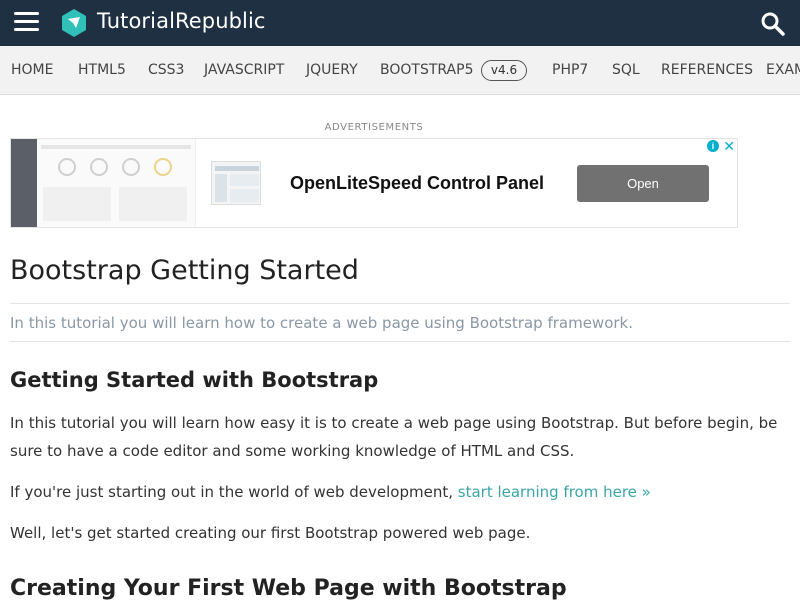 The height and width of the screenshot is (600, 800). Describe the element at coordinates (181, 21) in the screenshot. I see `brand-name: TutorialRepublic` at that location.